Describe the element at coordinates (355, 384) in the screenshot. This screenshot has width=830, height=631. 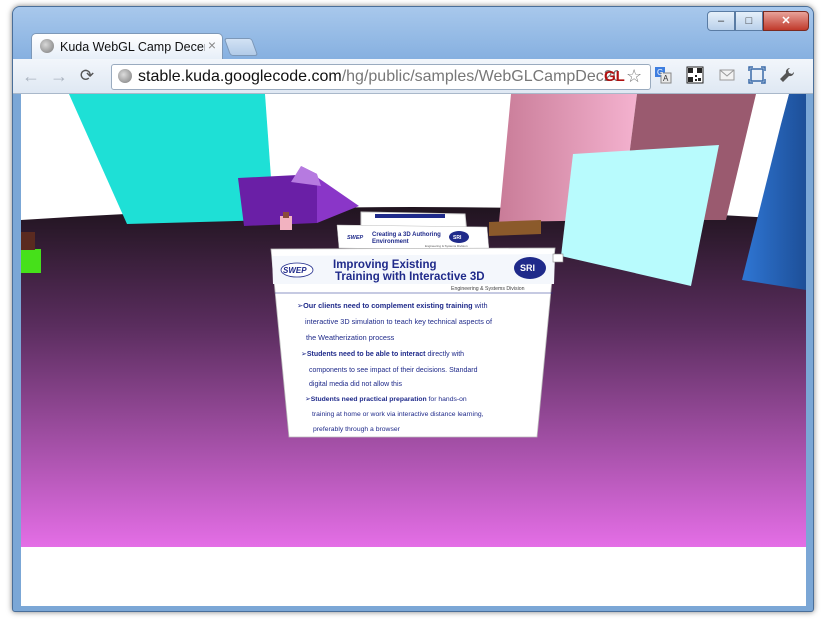
I see `bullet-2-line-3: digital media did not allow this` at that location.